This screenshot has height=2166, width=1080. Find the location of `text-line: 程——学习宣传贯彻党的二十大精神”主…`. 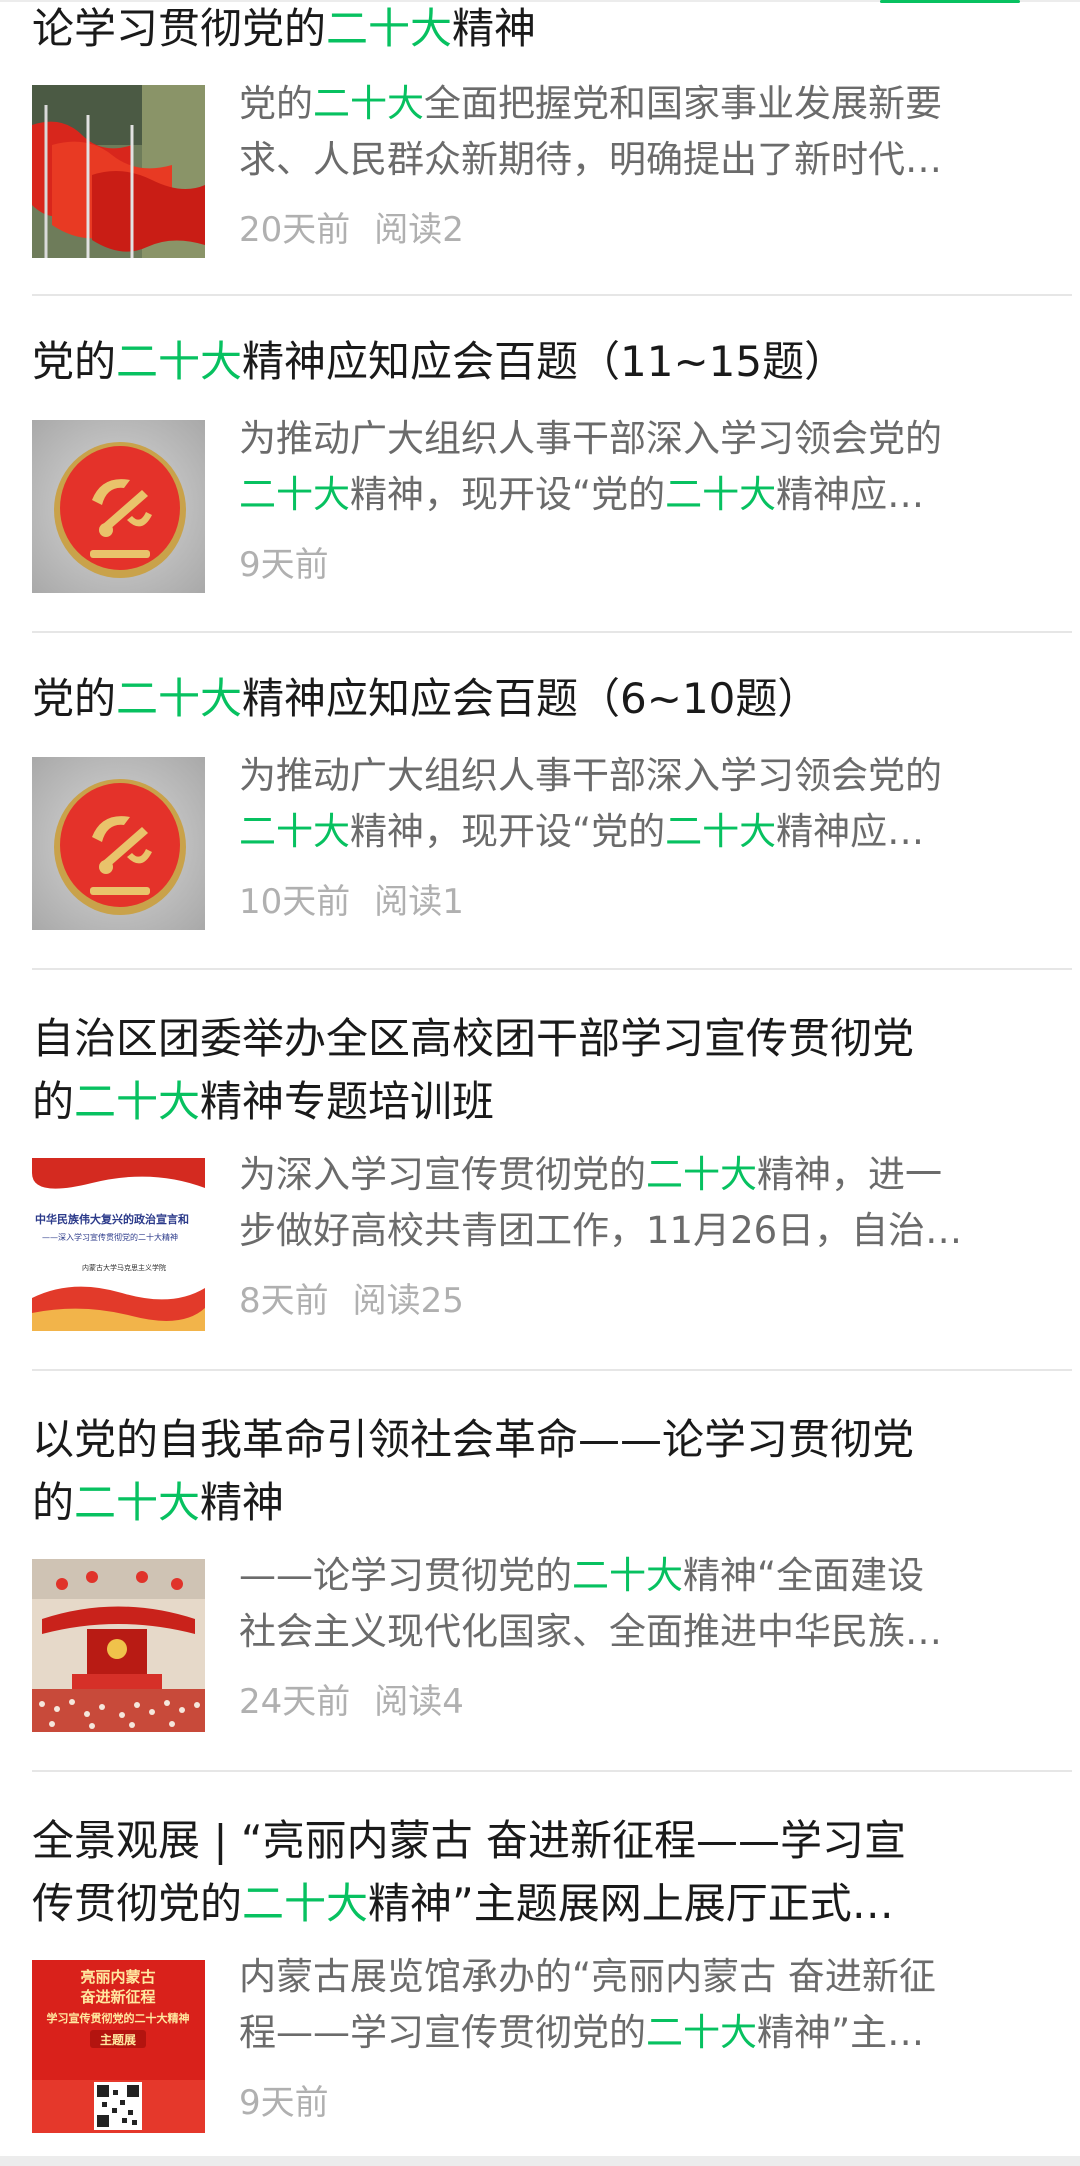

text-line: 程——学习宣传贯彻党的二十大精神”主… is located at coordinates (646, 2033).